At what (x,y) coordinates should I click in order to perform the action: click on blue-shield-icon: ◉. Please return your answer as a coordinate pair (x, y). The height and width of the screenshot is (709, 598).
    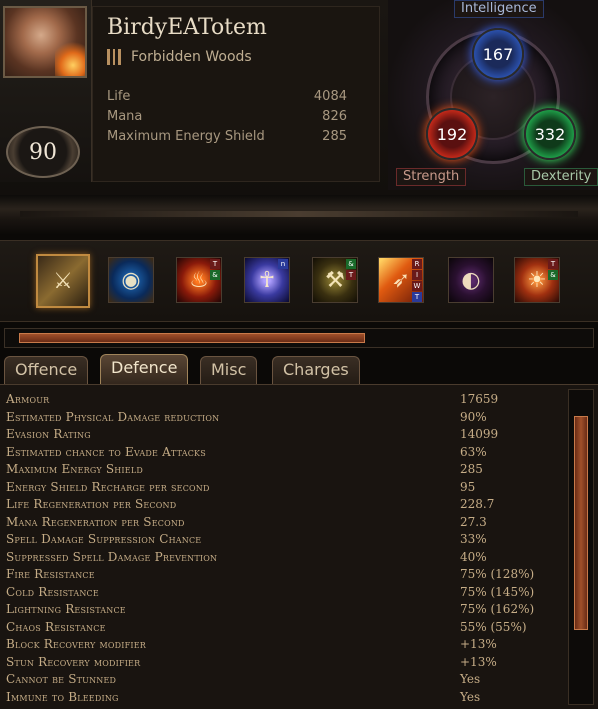
    Looking at the image, I should click on (131, 280).